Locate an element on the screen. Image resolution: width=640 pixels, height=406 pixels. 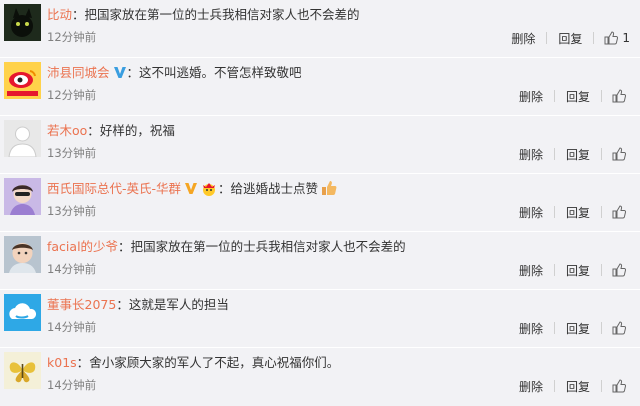
like-button: 1 is located at coordinates (617, 38).